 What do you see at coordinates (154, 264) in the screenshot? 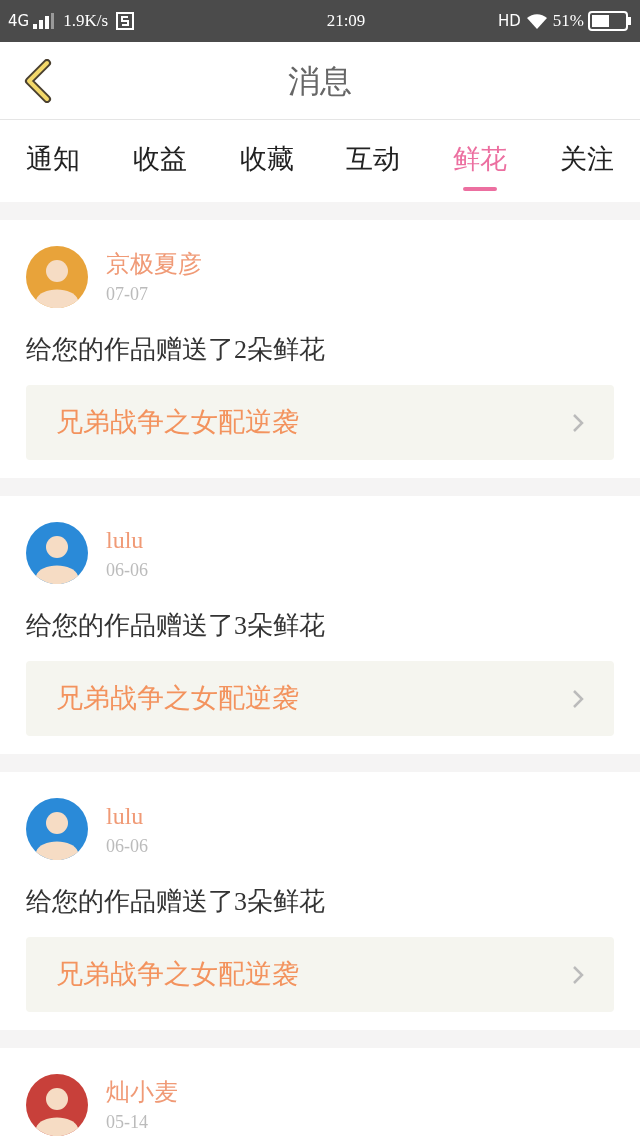
I see `user-name: 京极夏彦` at bounding box center [154, 264].